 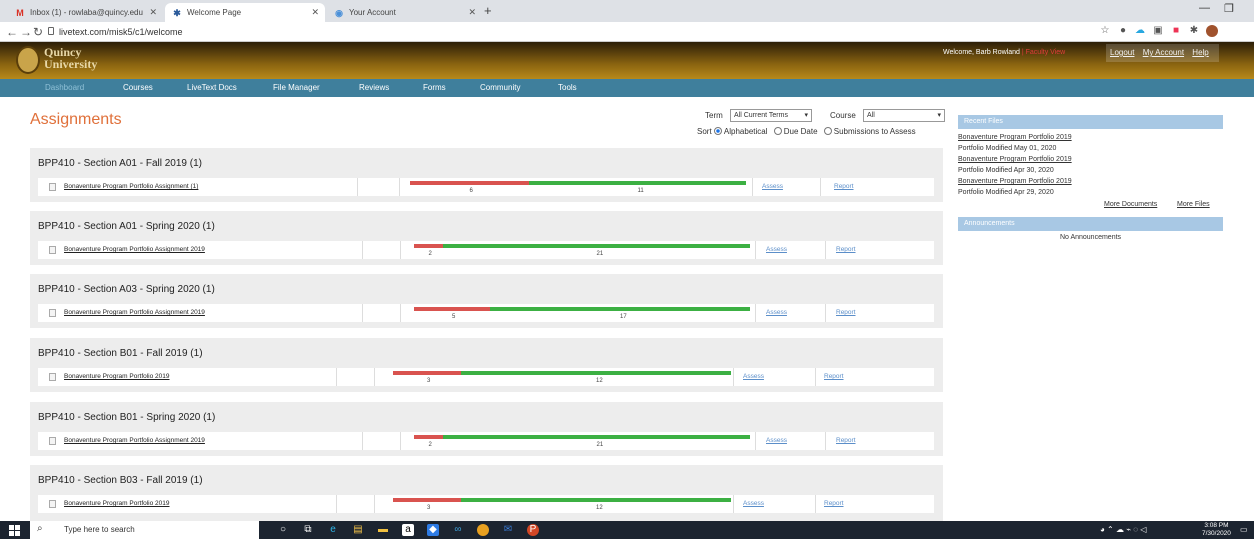 What do you see at coordinates (1244, 530) in the screenshot?
I see `notifications-icon: ▭` at bounding box center [1244, 530].